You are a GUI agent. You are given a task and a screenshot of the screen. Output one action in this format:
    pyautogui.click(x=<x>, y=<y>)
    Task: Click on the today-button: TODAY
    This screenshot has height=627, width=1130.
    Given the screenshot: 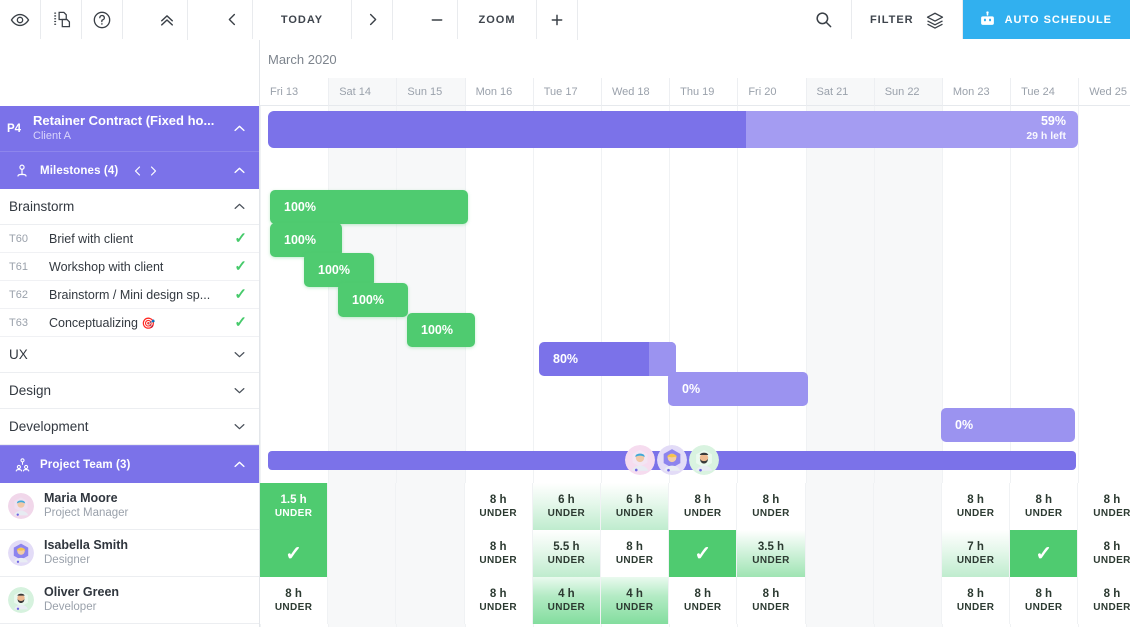 What is the action you would take?
    pyautogui.click(x=302, y=19)
    